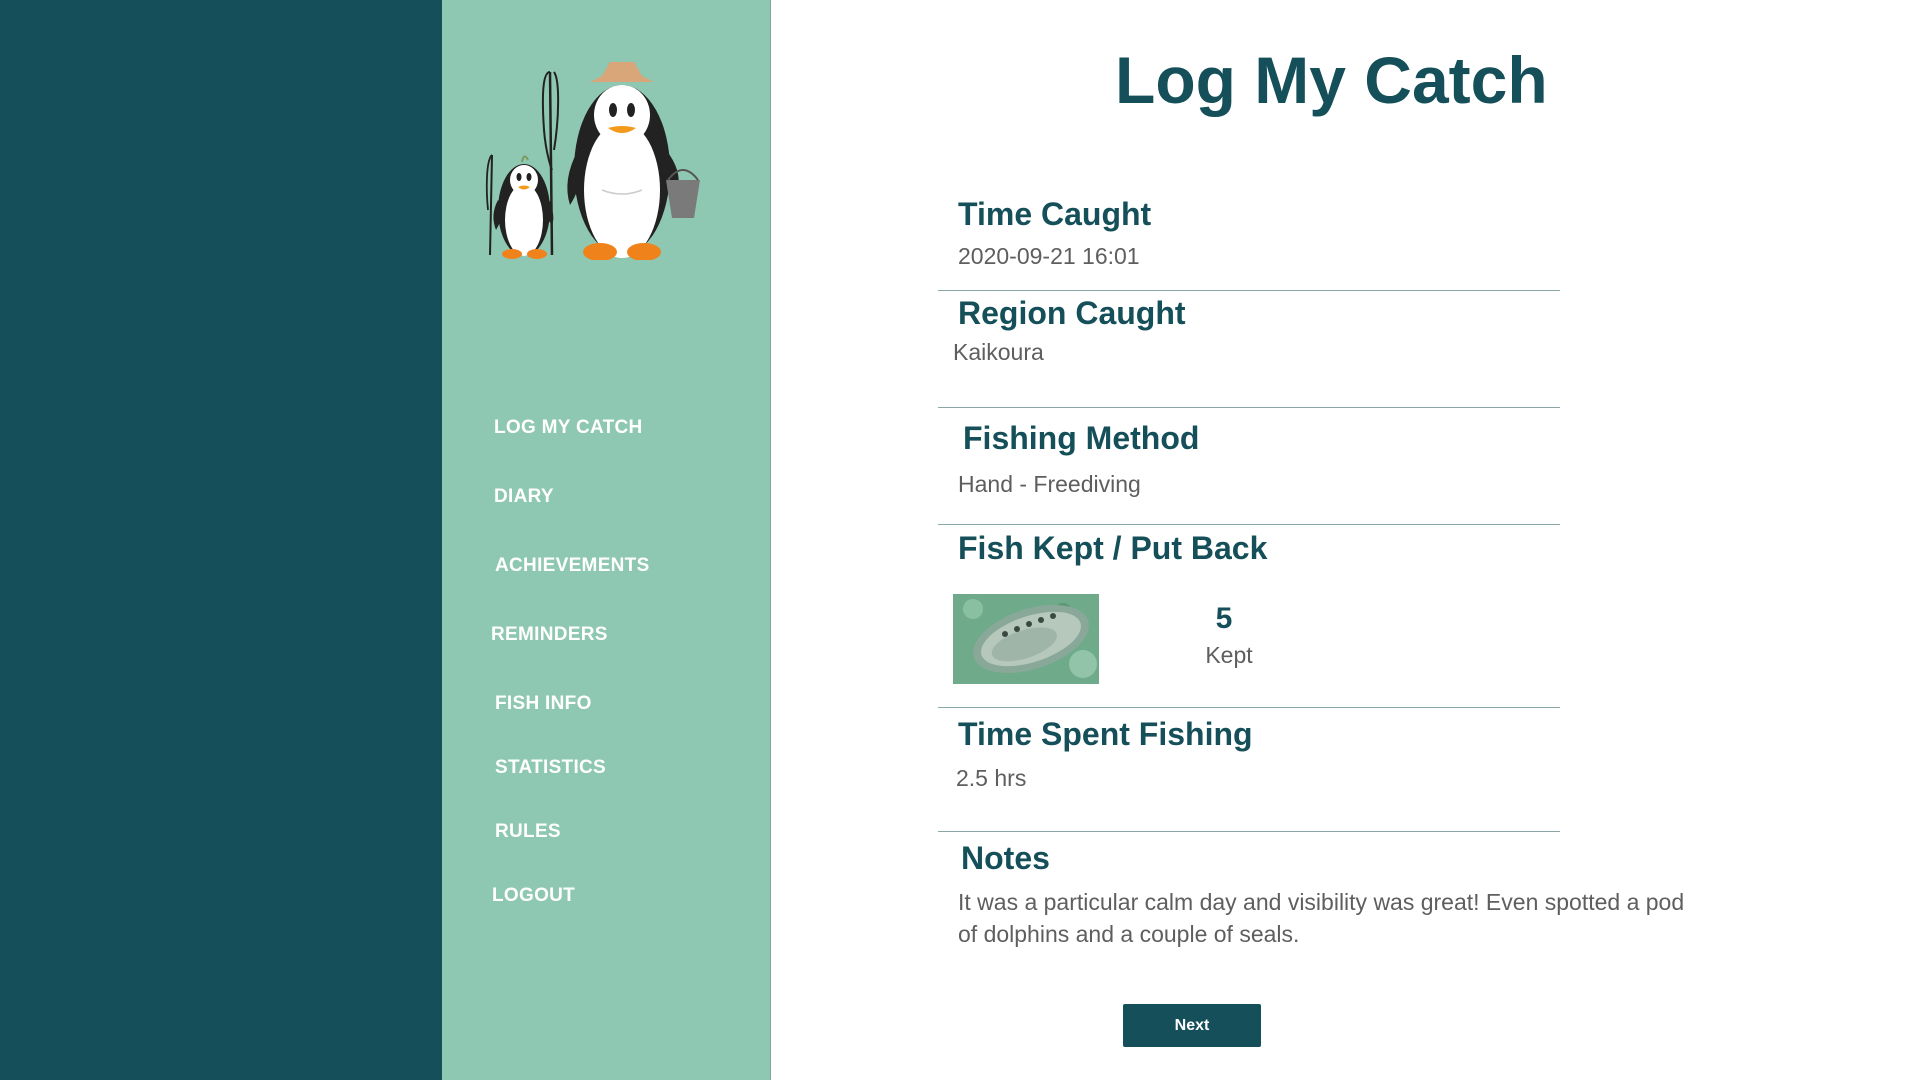  What do you see at coordinates (528, 832) in the screenshot?
I see `sidebar-item-rules: RULES` at bounding box center [528, 832].